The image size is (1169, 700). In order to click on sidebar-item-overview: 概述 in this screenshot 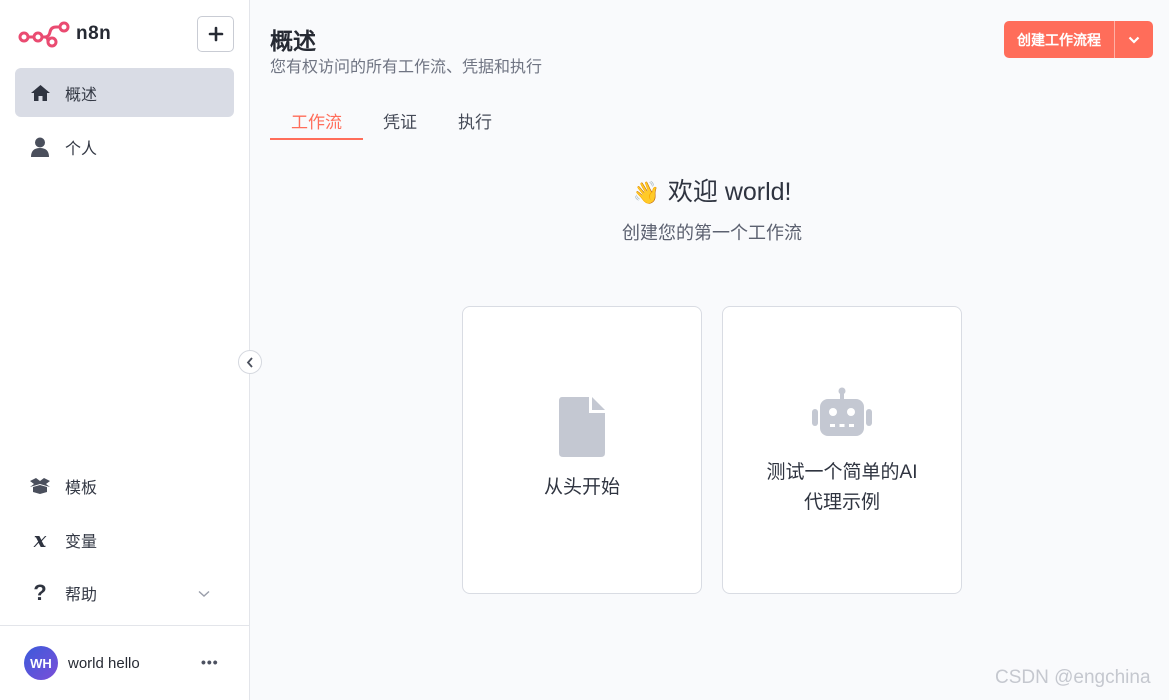, I will do `click(124, 92)`.